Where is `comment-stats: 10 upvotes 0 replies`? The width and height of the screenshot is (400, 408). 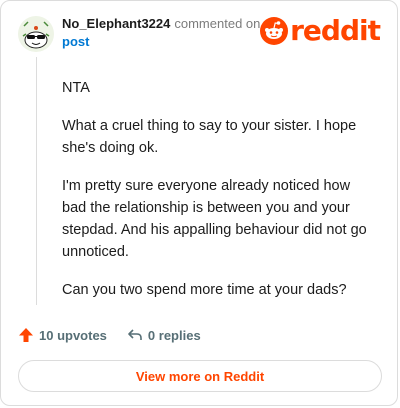 comment-stats: 10 upvotes 0 replies is located at coordinates (109, 335).